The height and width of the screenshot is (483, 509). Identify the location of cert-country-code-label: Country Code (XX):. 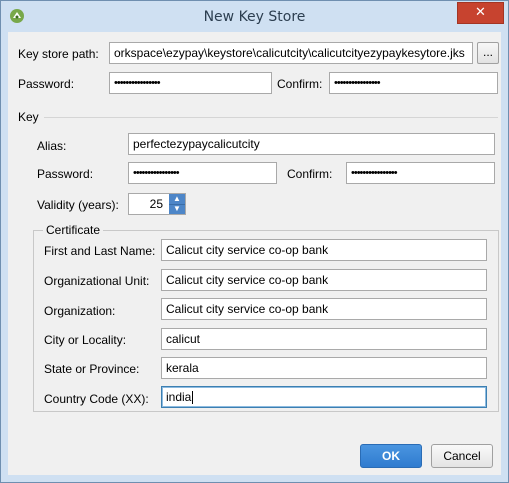
(96, 399).